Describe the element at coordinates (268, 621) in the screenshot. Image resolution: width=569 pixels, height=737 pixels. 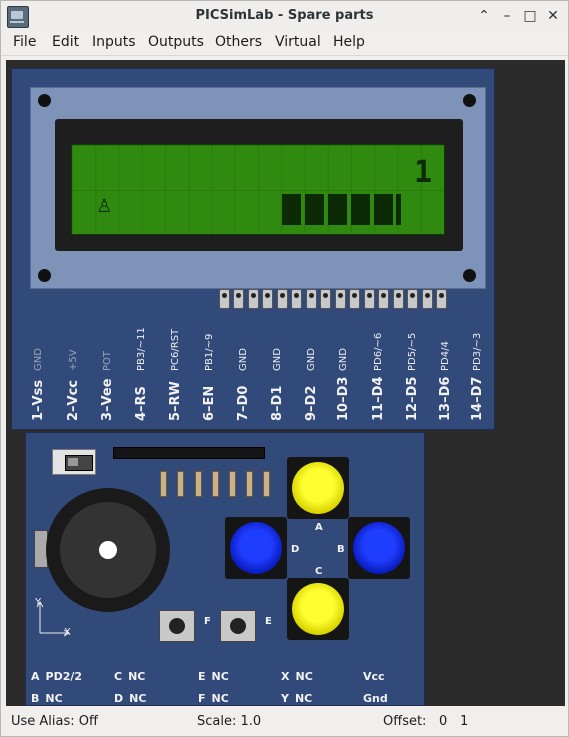
I see `button-e-label: E` at that location.